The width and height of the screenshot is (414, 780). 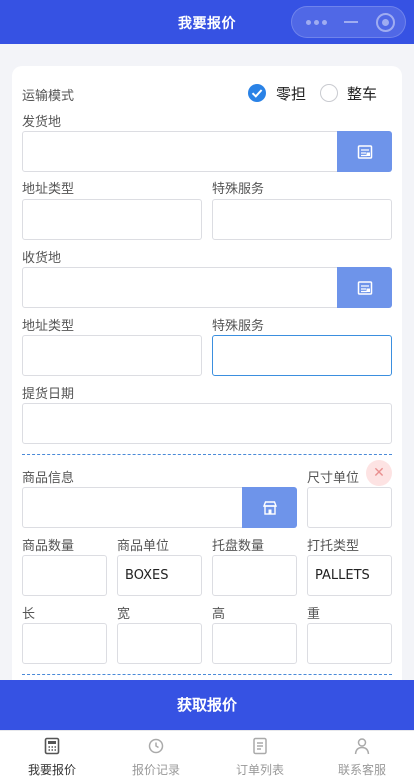 What do you see at coordinates (64, 575) in the screenshot?
I see `goods-quantity-input` at bounding box center [64, 575].